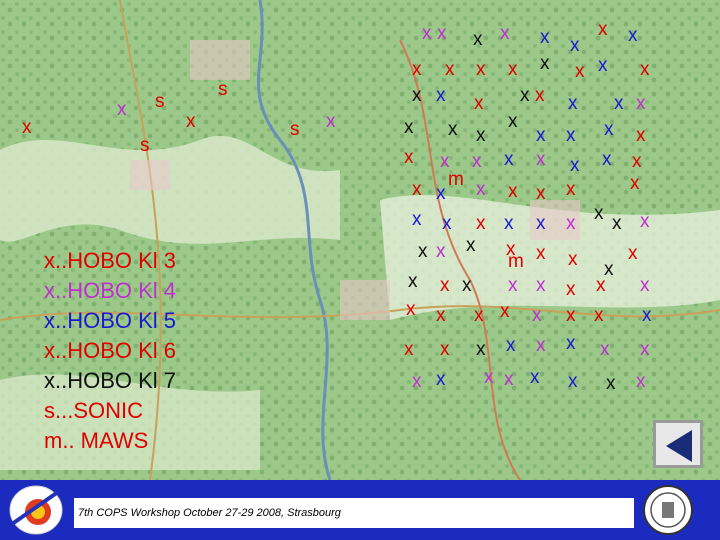  Describe the element at coordinates (94, 410) in the screenshot. I see `legend-sonic: s...SONIC` at that location.